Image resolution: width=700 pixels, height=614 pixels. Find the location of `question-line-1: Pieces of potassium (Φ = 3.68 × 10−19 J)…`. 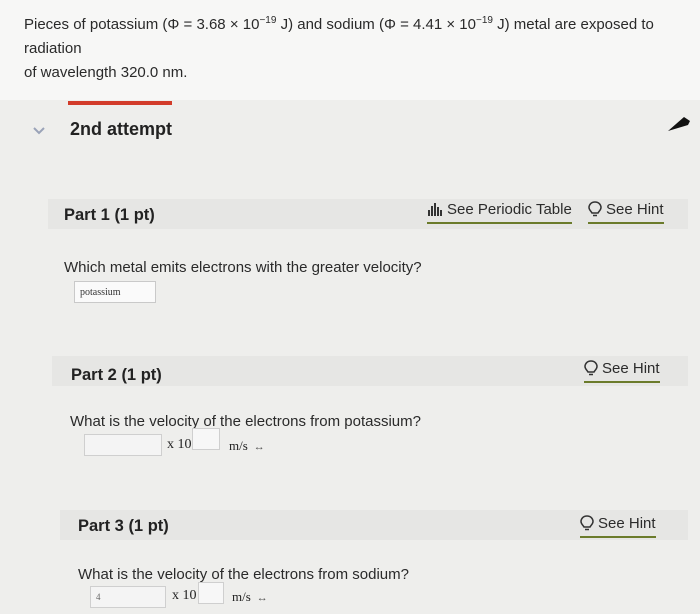

question-line-1: Pieces of potassium (Φ = 3.68 × 10−19 J)… is located at coordinates (339, 36).